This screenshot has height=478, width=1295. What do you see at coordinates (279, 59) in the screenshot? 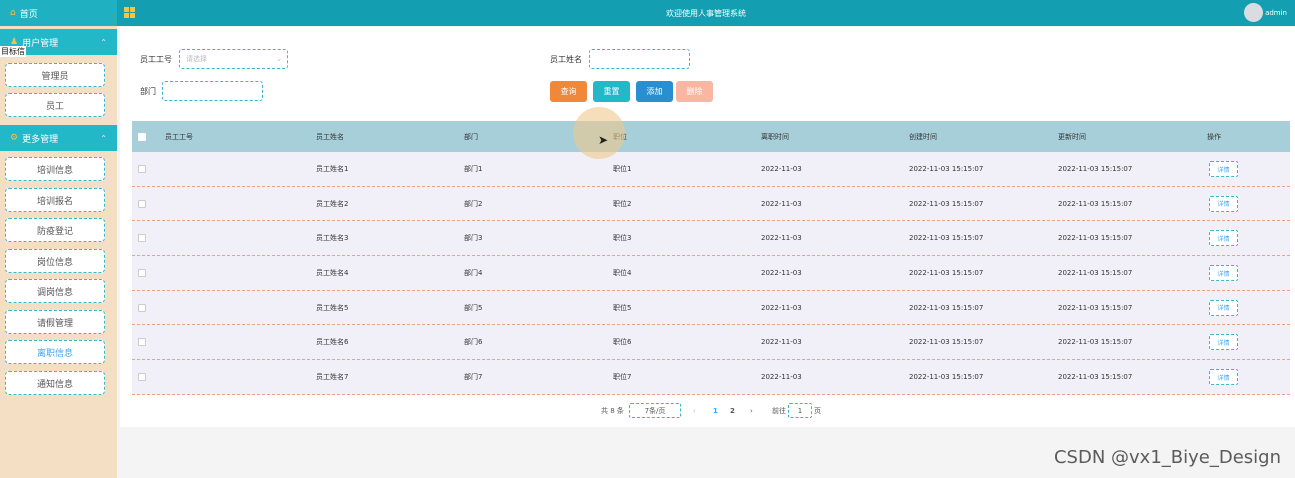
I see `chevron-down-icon: ⌄` at bounding box center [279, 59].